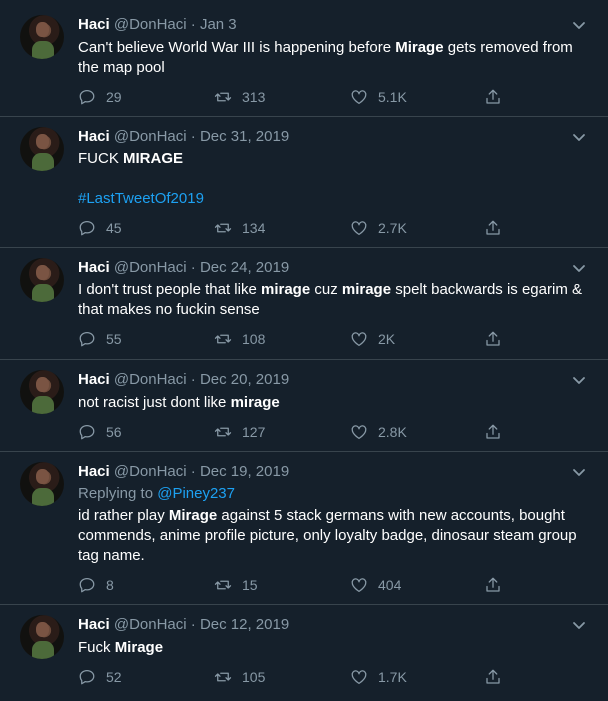 The width and height of the screenshot is (608, 701). Describe the element at coordinates (293, 432) in the screenshot. I see `tweet-actions: 56 127 2.8K` at that location.